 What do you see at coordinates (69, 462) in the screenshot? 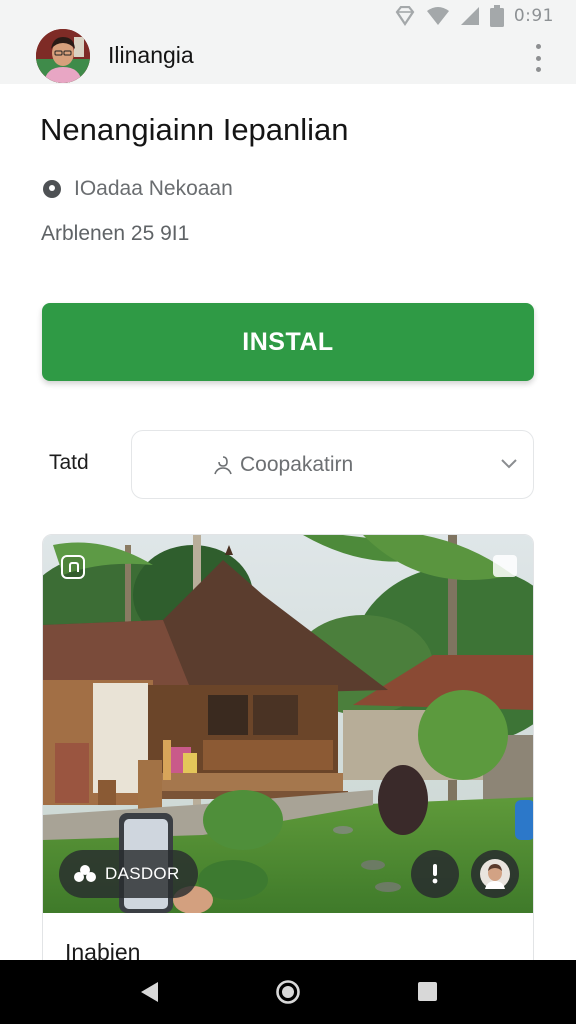
I see `select-label: Tatd` at bounding box center [69, 462].